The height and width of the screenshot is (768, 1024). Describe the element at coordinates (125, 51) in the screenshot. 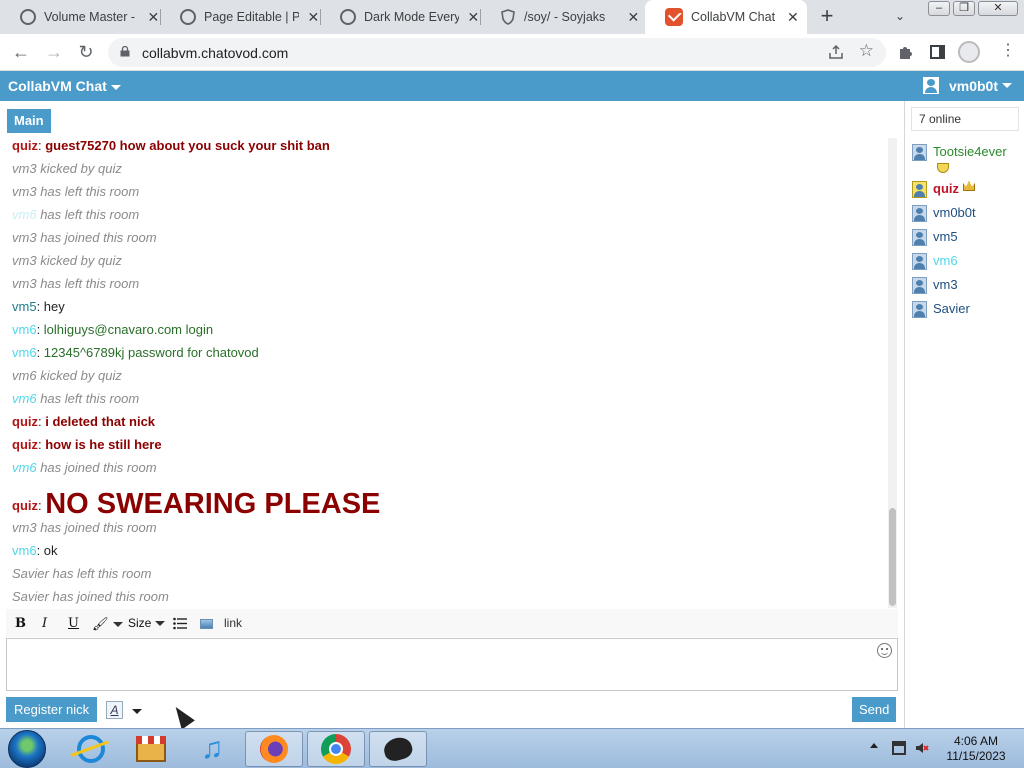

I see `lock-icon` at that location.